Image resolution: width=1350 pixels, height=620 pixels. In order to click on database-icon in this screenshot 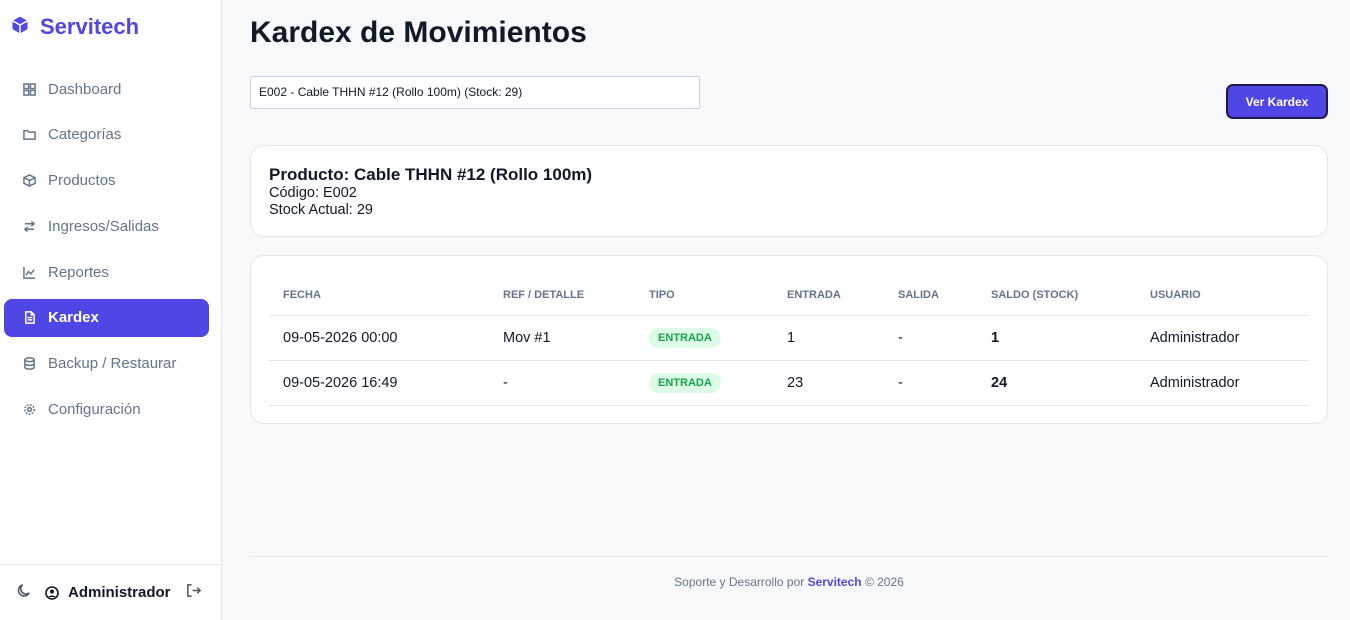, I will do `click(29, 364)`.